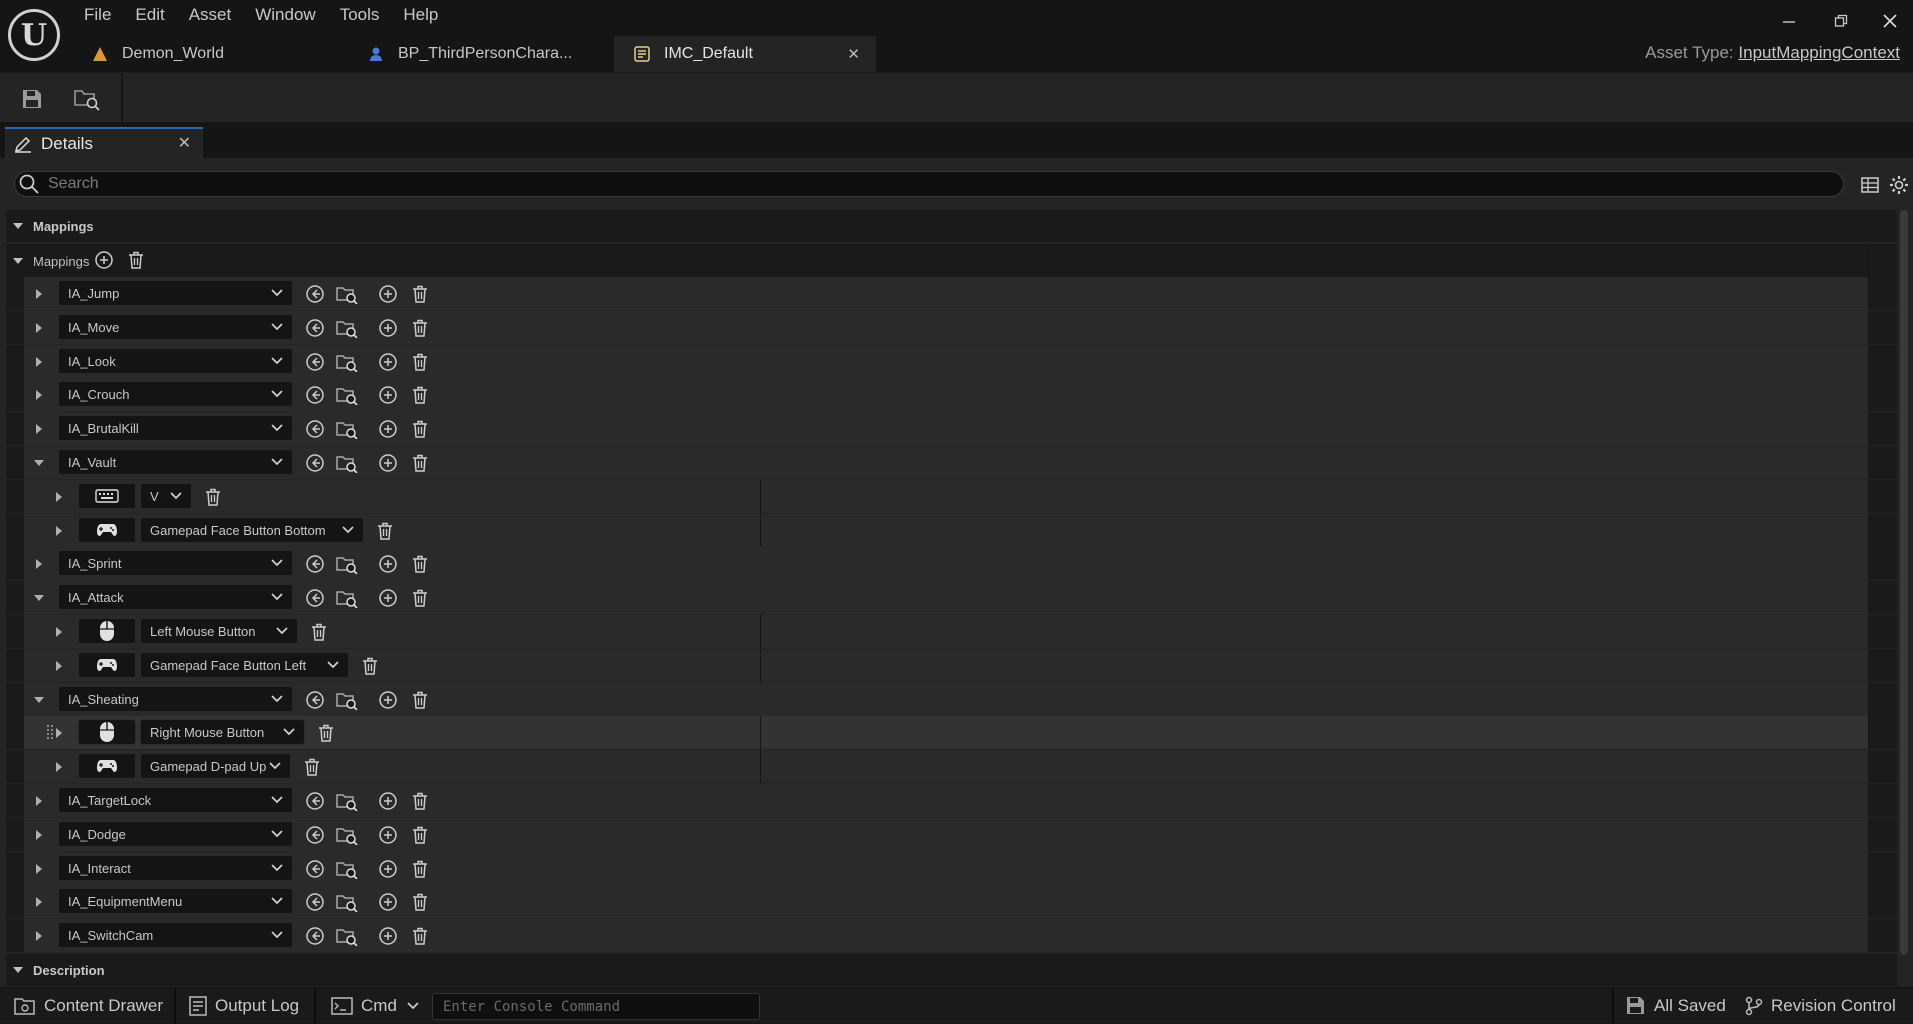  Describe the element at coordinates (420, 15) in the screenshot. I see `menu-help: Help` at that location.